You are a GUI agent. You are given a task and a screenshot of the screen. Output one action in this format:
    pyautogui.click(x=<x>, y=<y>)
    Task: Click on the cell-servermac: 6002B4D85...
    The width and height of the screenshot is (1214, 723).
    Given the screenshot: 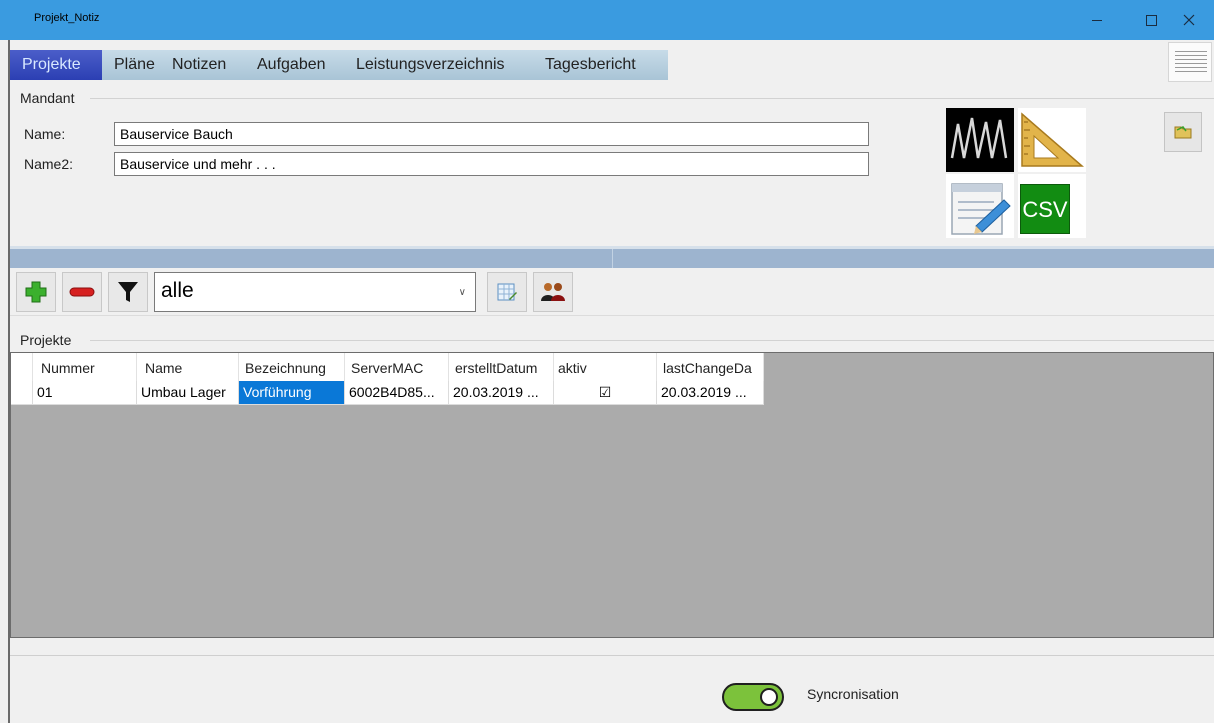 What is the action you would take?
    pyautogui.click(x=397, y=393)
    